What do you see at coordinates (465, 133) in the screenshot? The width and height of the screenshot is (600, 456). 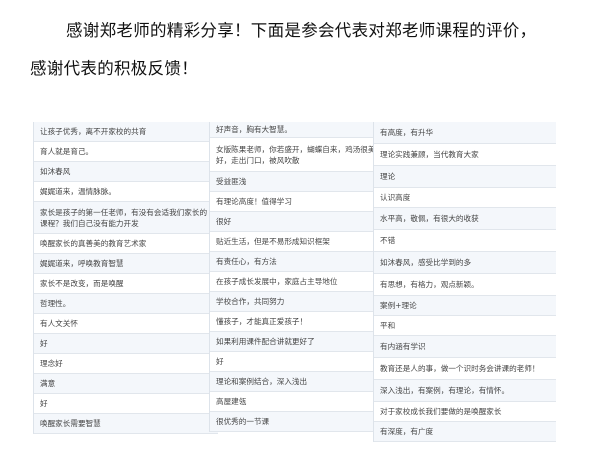 I see `feedback-row: 有高度，有升华` at bounding box center [465, 133].